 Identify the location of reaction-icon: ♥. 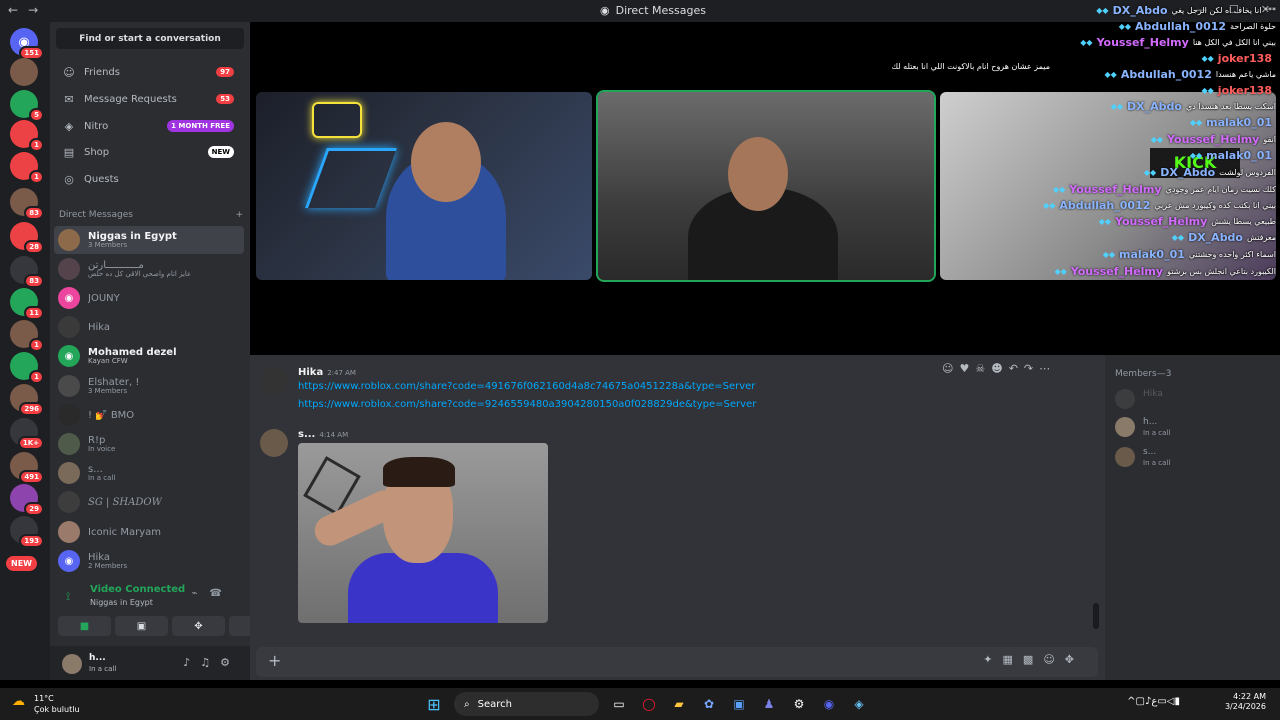
(964, 368).